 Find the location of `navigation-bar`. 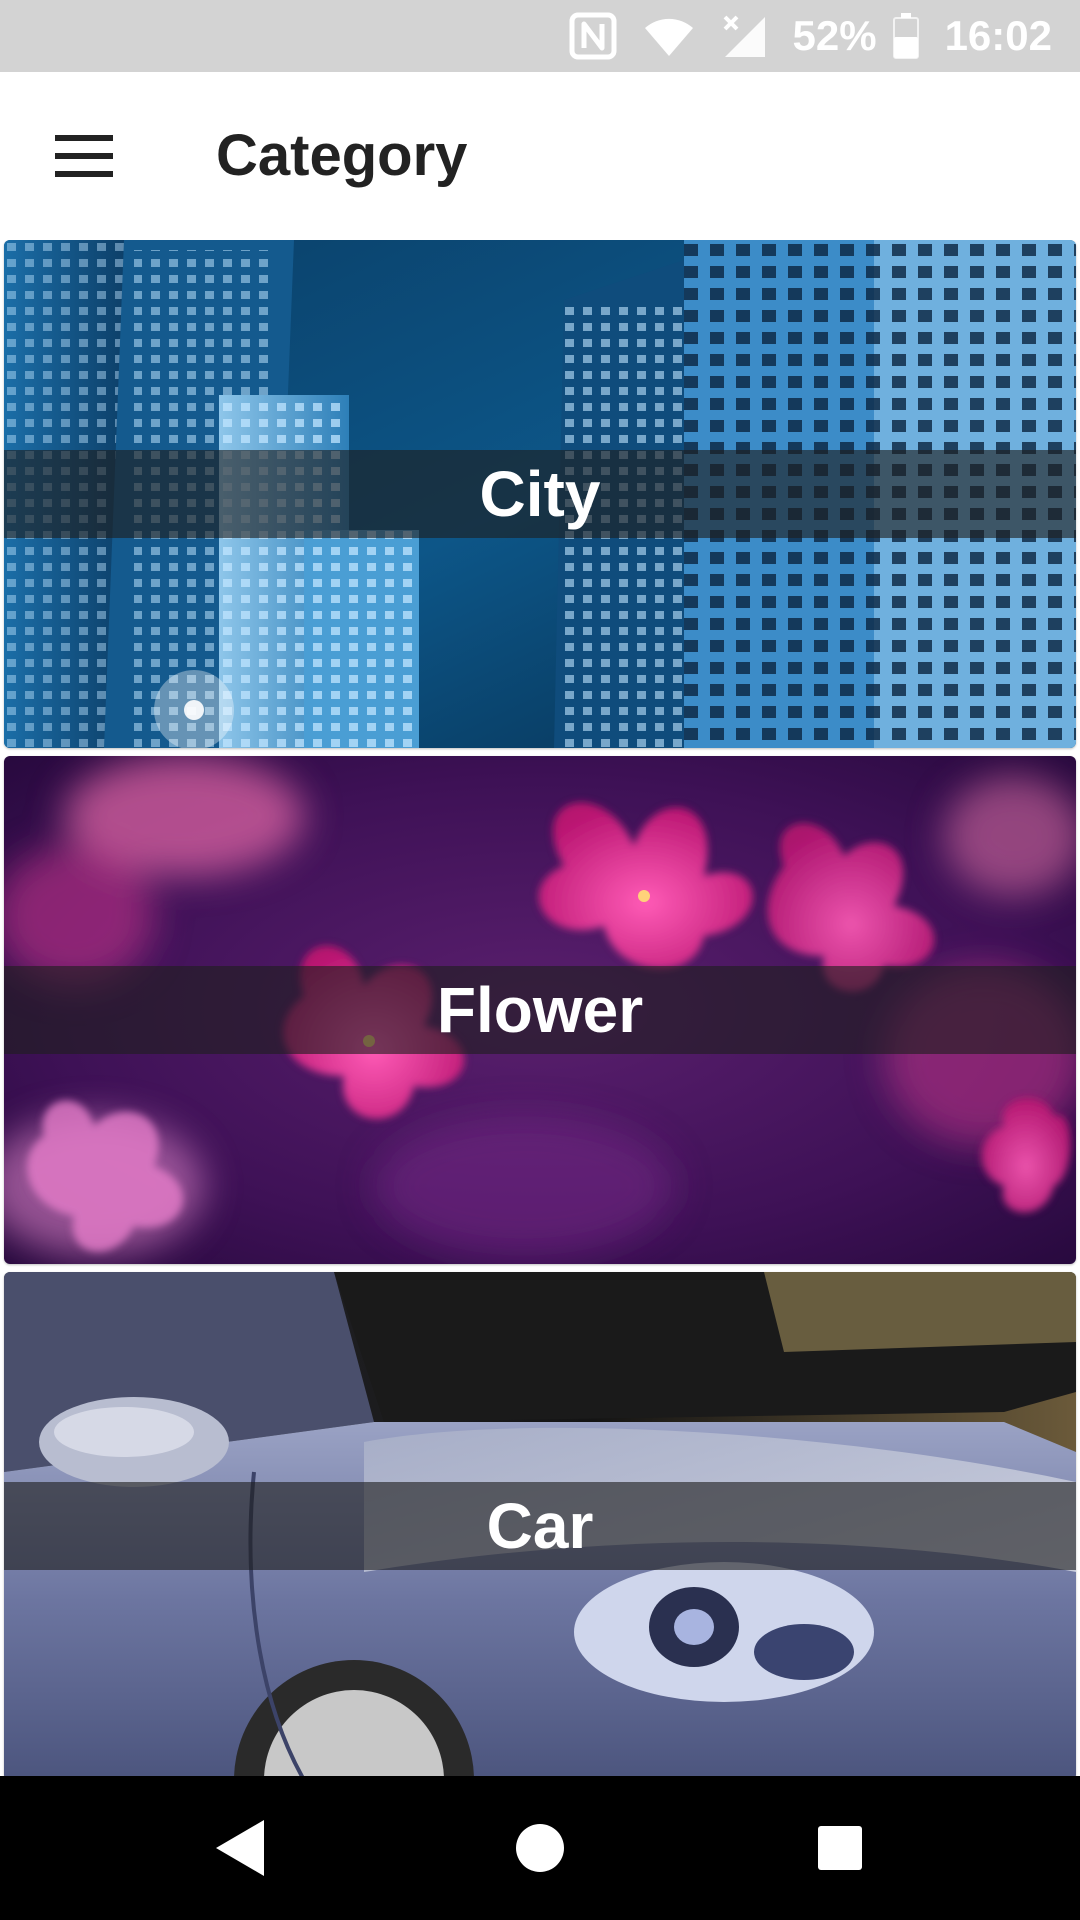

navigation-bar is located at coordinates (540, 1848).